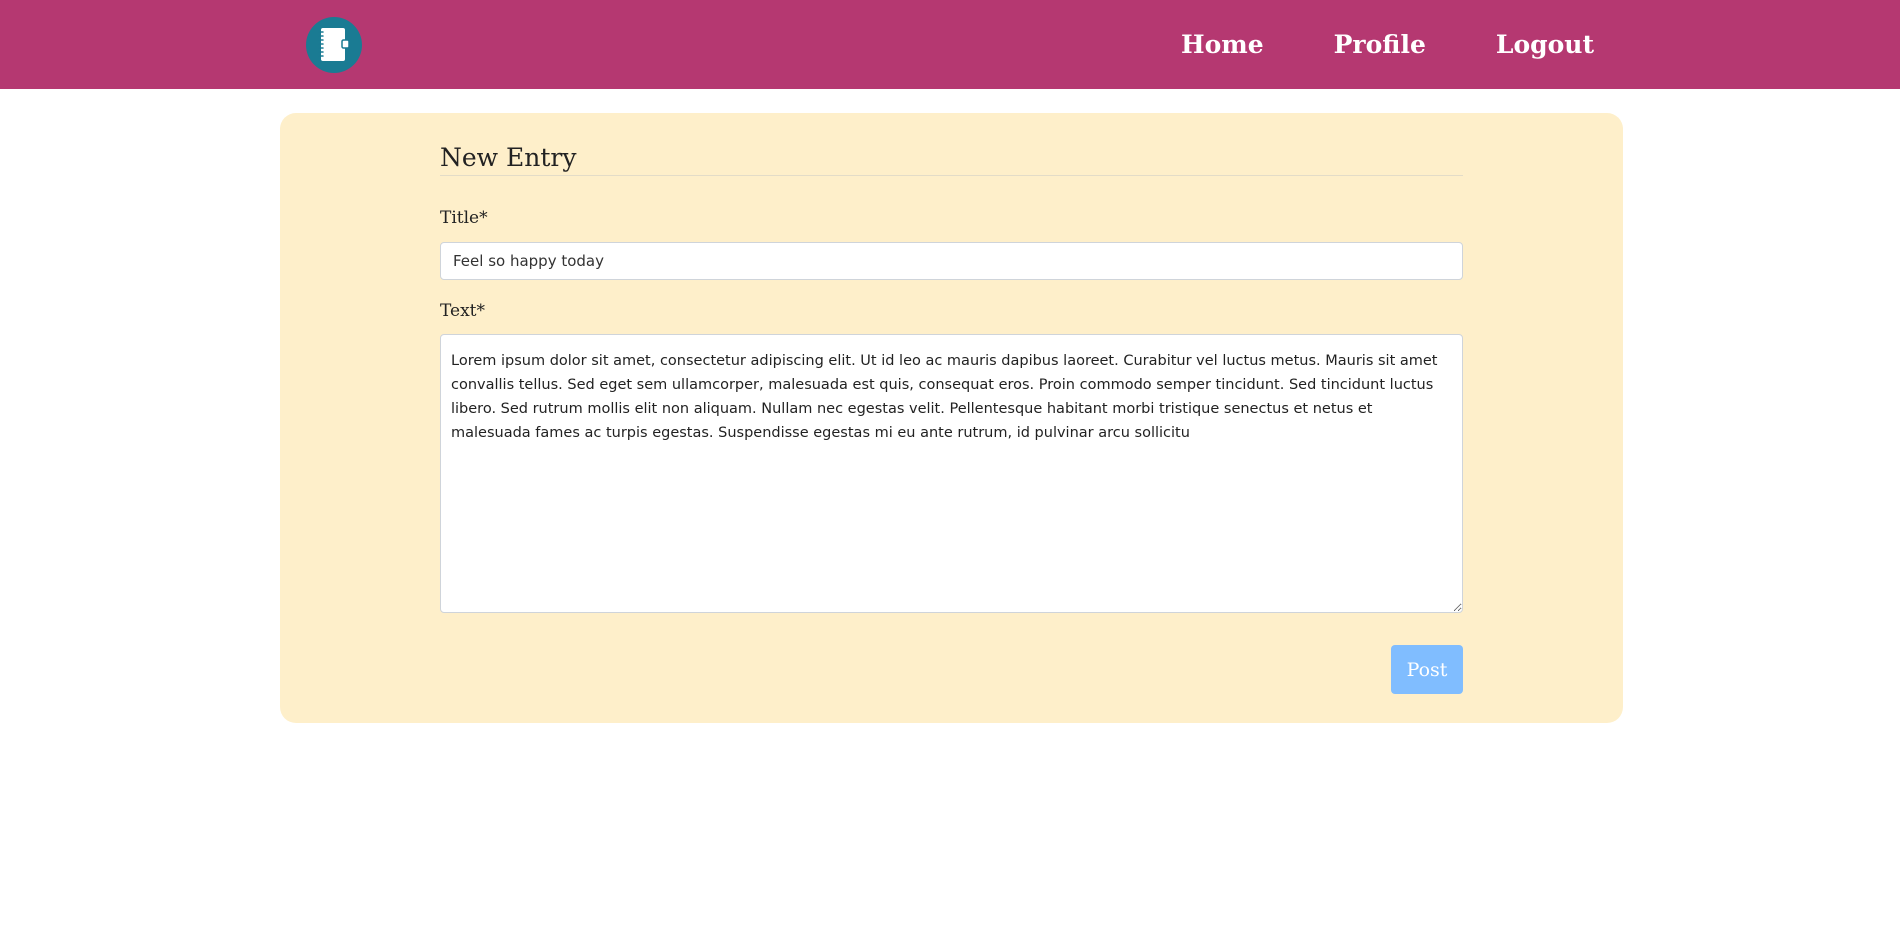 This screenshot has width=1900, height=940. Describe the element at coordinates (462, 311) in the screenshot. I see `text-label: Text*` at that location.